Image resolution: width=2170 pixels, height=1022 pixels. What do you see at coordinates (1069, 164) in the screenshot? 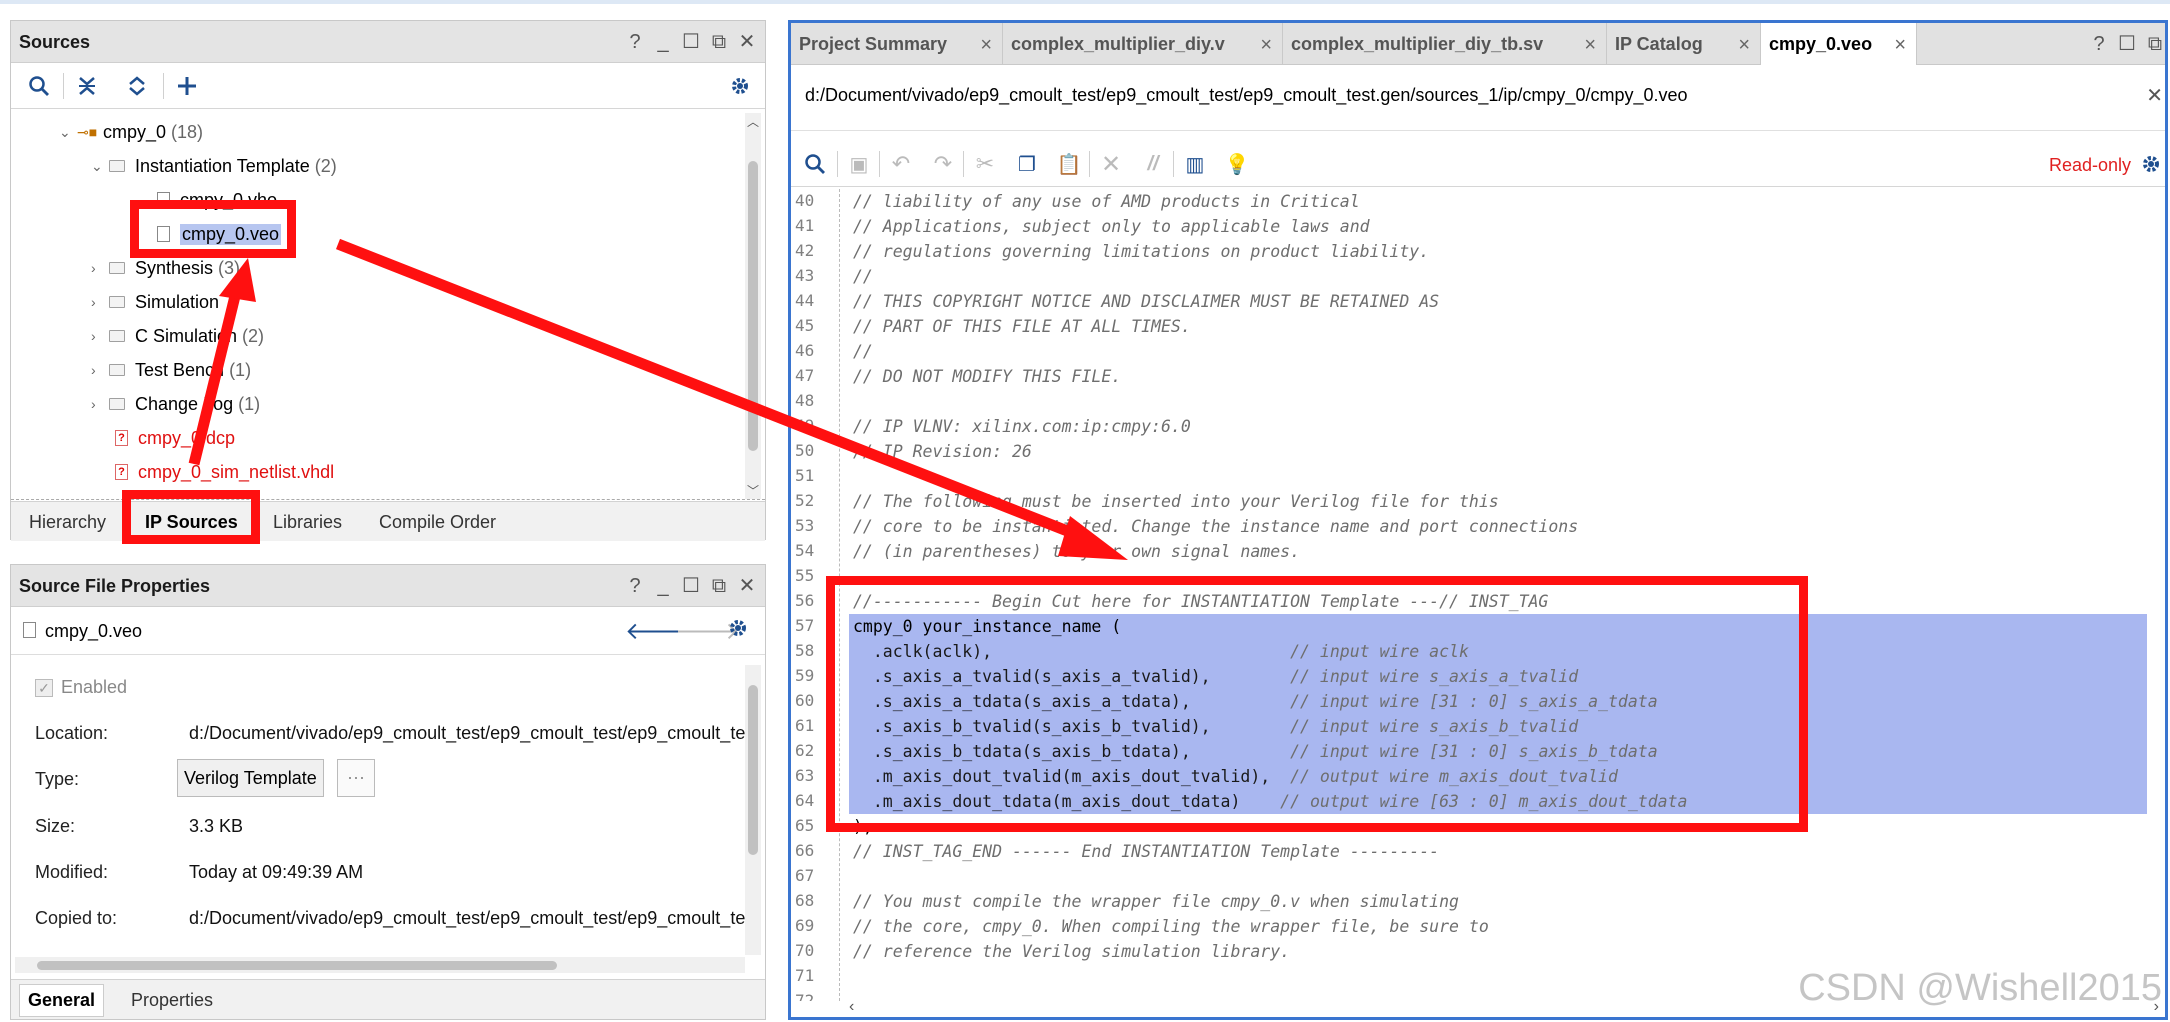
I see `paste-icon: 📋` at bounding box center [1069, 164].